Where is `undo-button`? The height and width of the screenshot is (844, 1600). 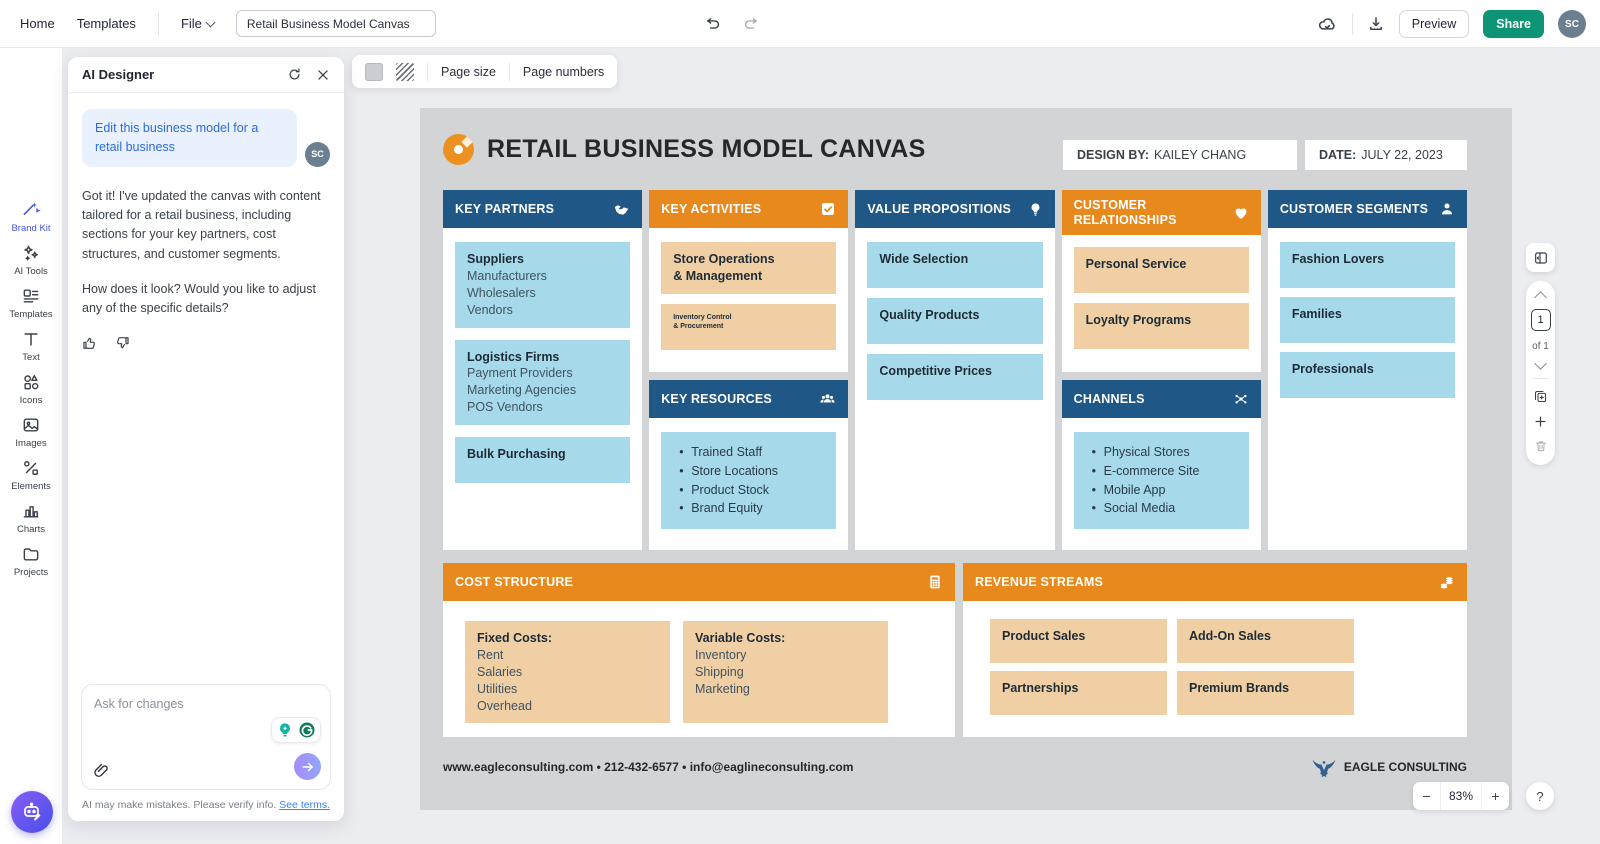 undo-button is located at coordinates (713, 24).